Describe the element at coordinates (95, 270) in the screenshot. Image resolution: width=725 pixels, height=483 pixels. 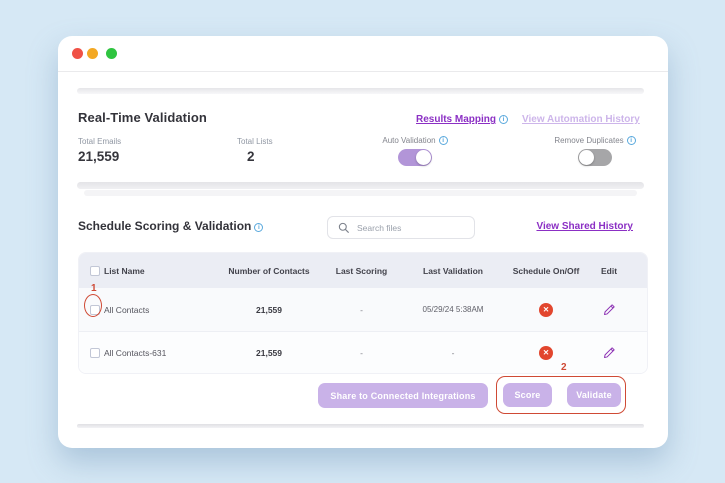
I see `select-all-checkbox` at that location.